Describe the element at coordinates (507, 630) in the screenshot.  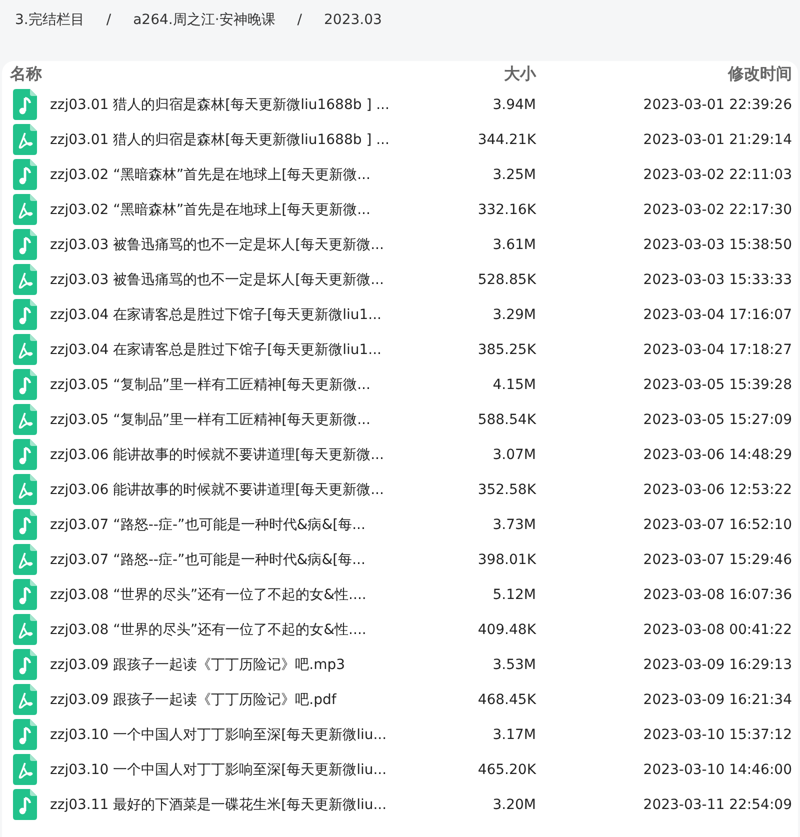
I see `file-size: 409.48K` at that location.